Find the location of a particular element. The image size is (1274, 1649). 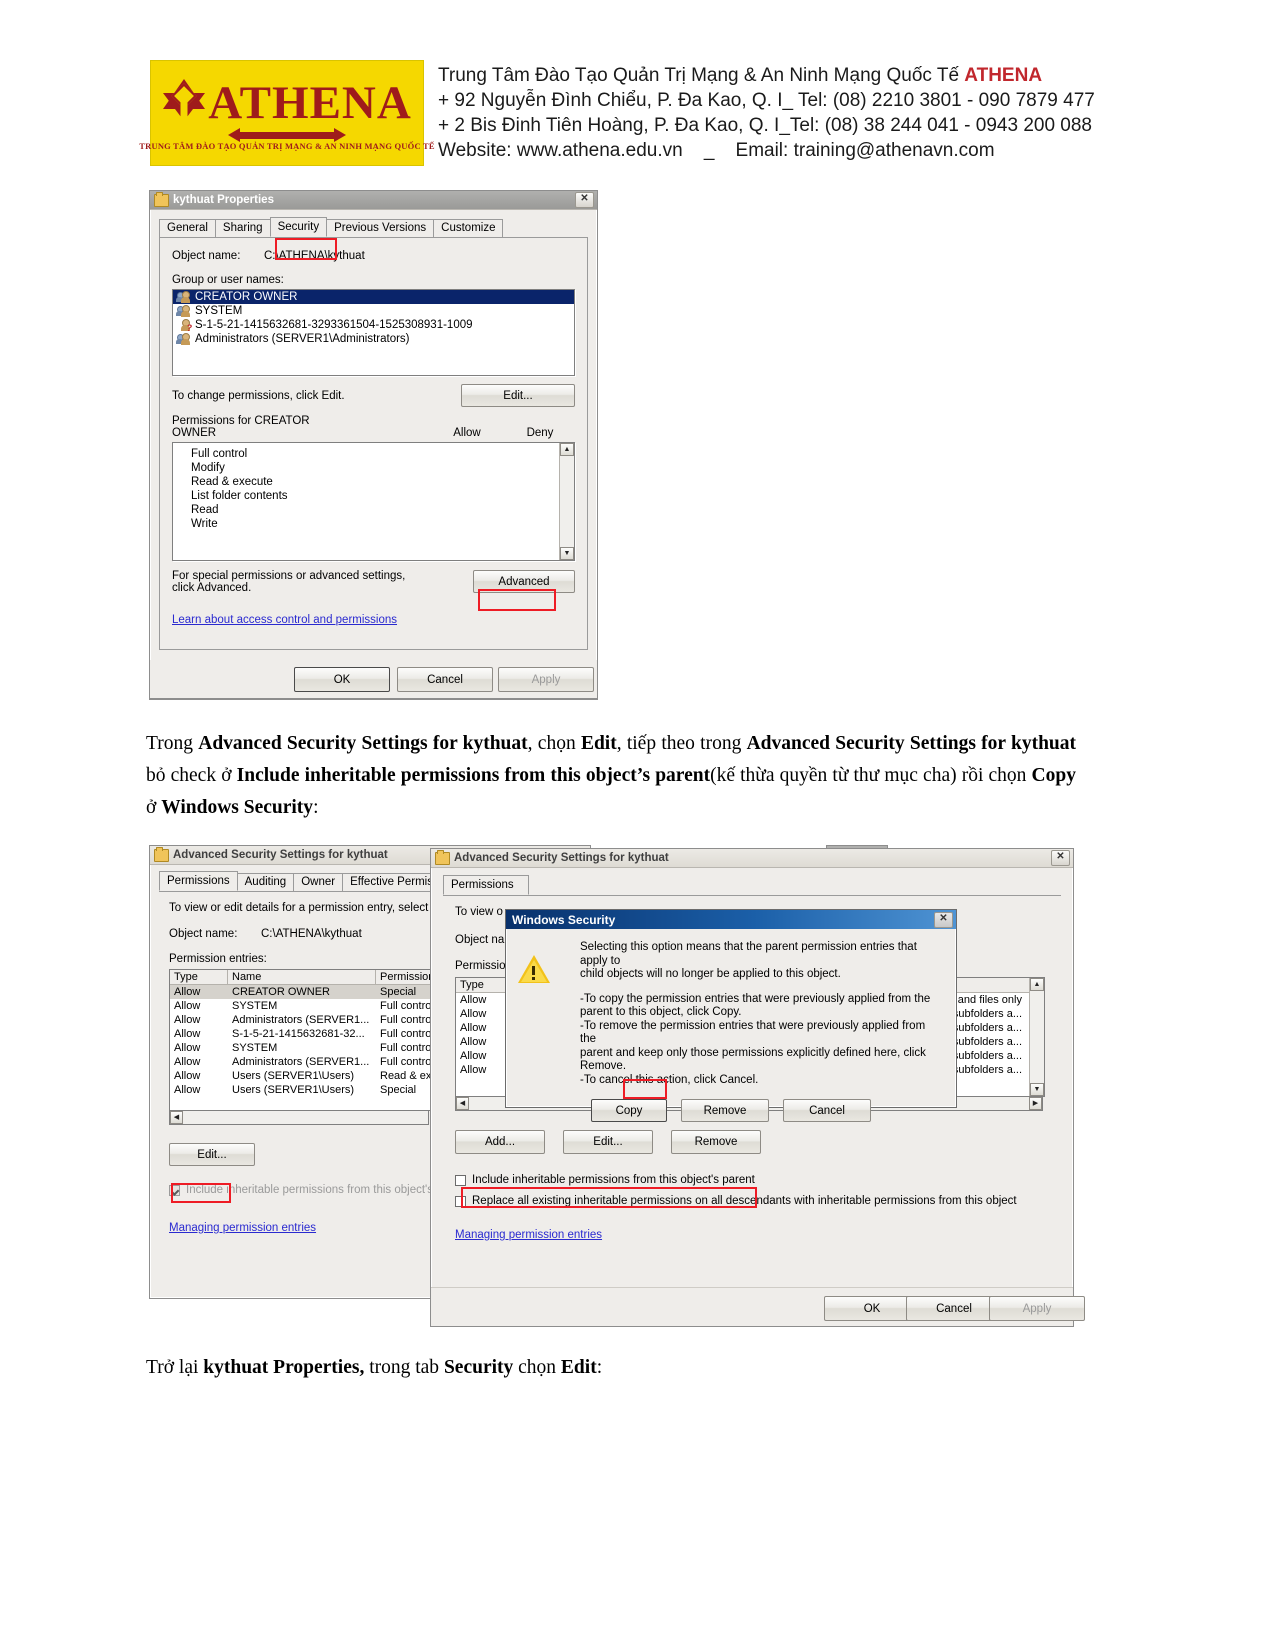

dialog-titlebar: kythuat Properties ✕ is located at coordinates (373, 200).